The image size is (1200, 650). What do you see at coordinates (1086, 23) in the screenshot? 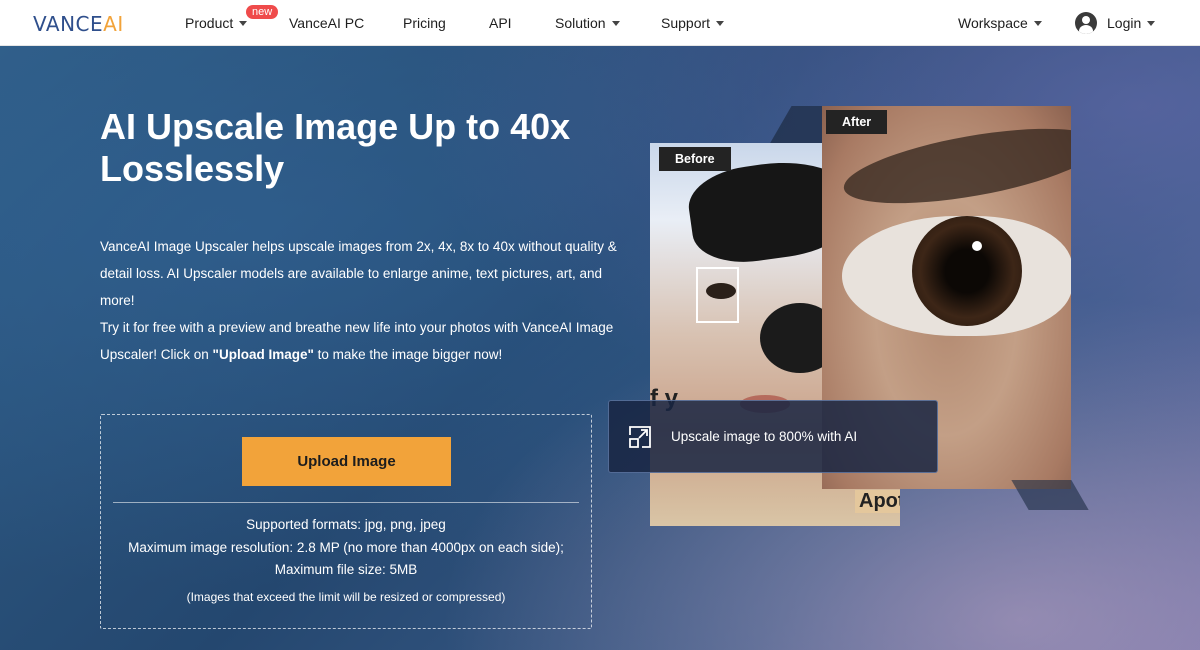
I see `user-avatar-icon` at bounding box center [1086, 23].